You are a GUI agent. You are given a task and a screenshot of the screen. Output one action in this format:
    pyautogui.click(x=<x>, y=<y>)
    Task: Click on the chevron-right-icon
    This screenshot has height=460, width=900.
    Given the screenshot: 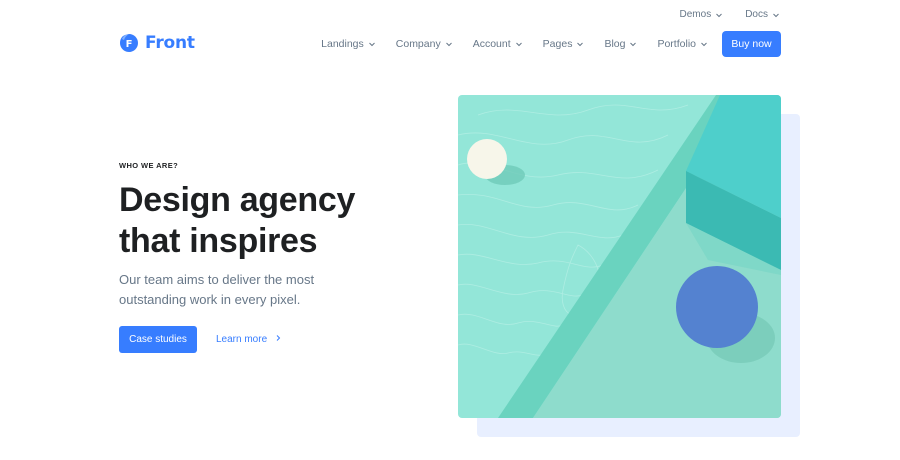 What is the action you would take?
    pyautogui.click(x=278, y=339)
    